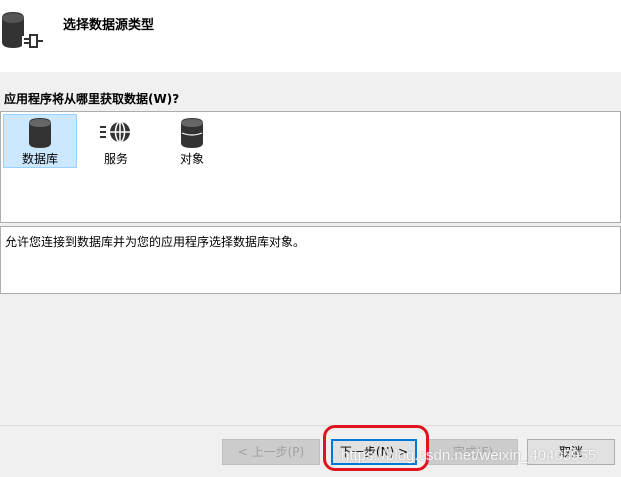 The image size is (621, 477). I want to click on object-icon, so click(192, 133).